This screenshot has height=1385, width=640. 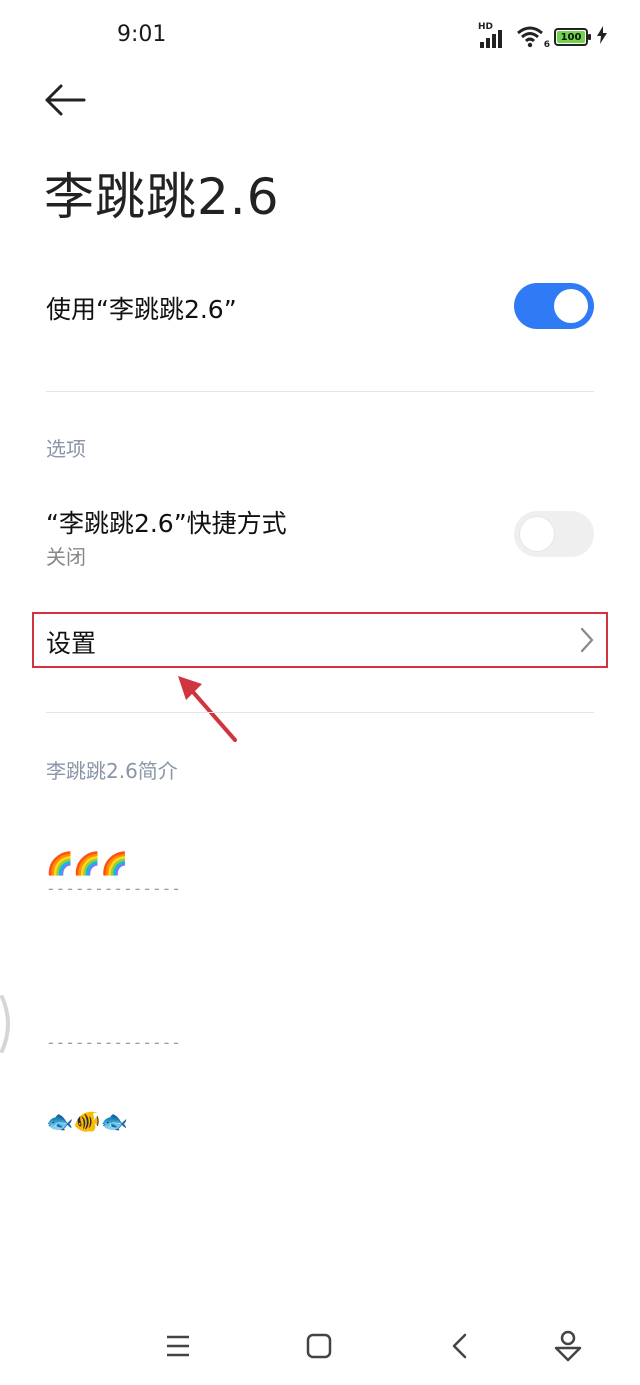 I want to click on home-button, so click(x=319, y=1346).